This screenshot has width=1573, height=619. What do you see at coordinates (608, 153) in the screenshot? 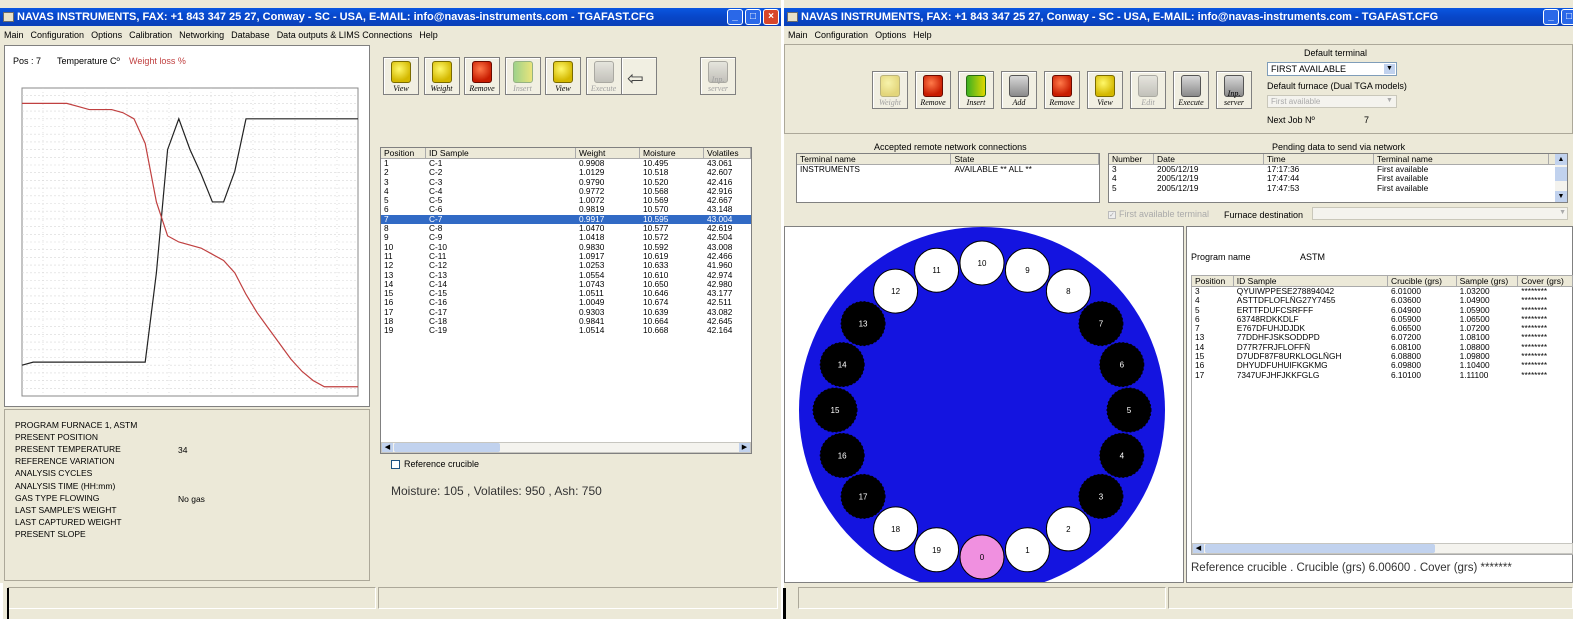
I see `column-header: Weight` at bounding box center [608, 153].